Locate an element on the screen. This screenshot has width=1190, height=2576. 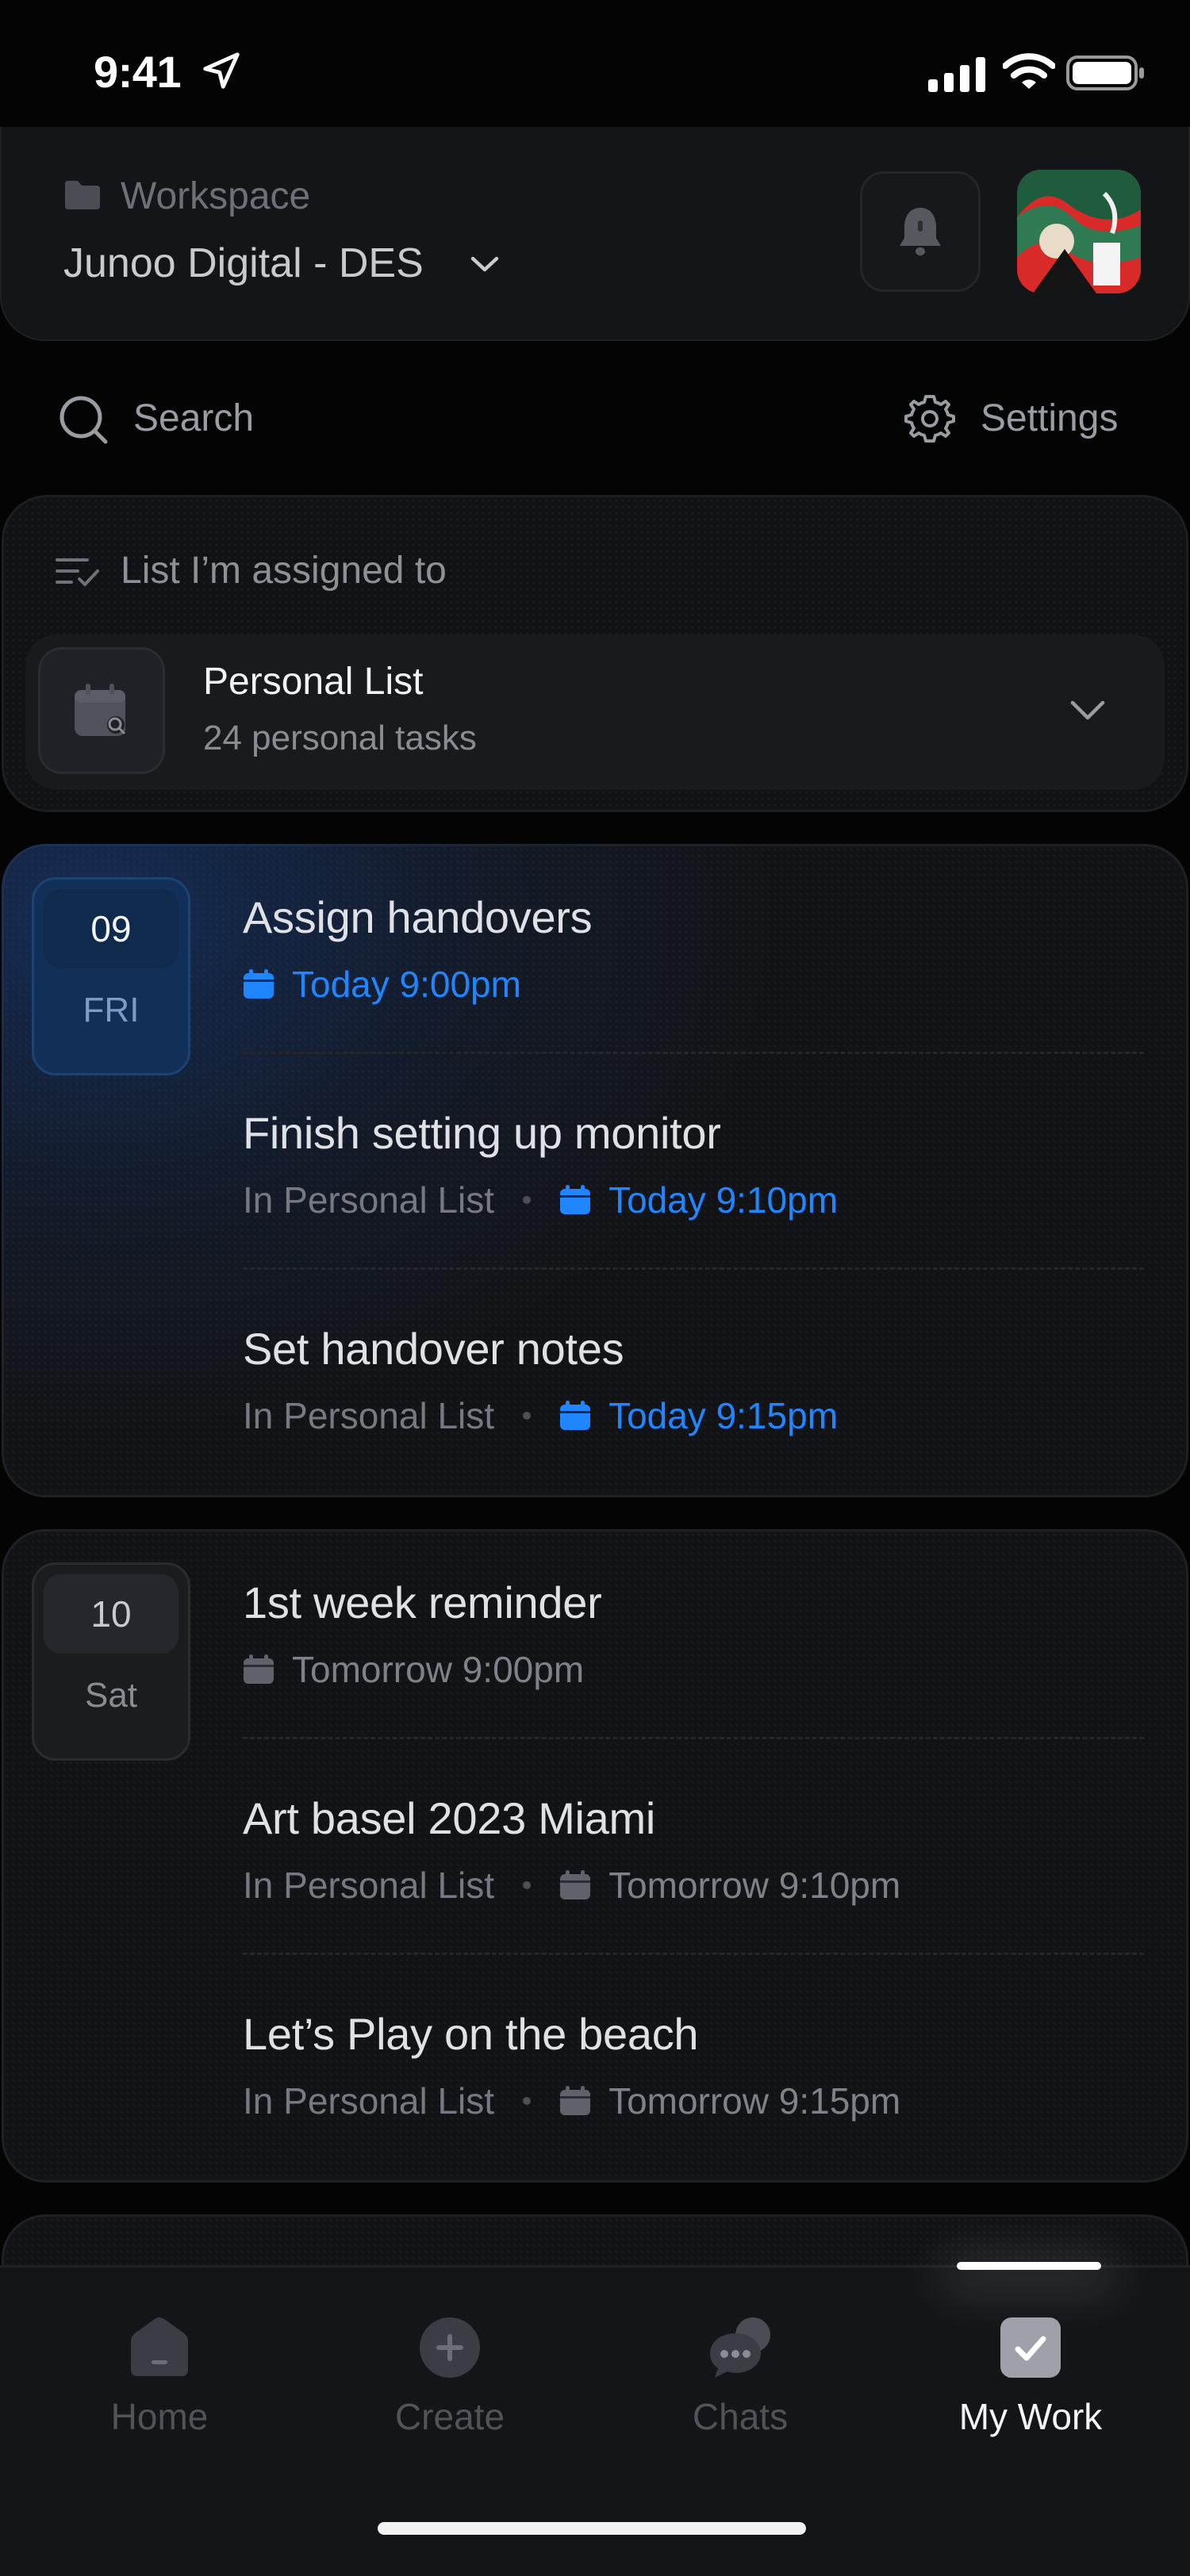
task-meta: In Personal List Today 9:10pm is located at coordinates (540, 1200).